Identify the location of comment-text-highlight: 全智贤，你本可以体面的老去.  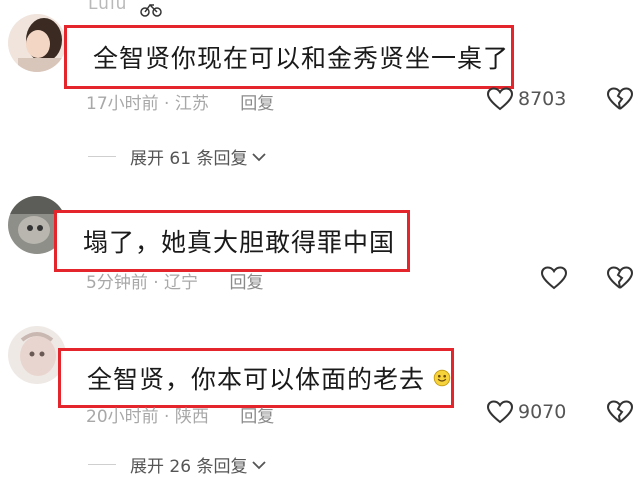
(256, 378).